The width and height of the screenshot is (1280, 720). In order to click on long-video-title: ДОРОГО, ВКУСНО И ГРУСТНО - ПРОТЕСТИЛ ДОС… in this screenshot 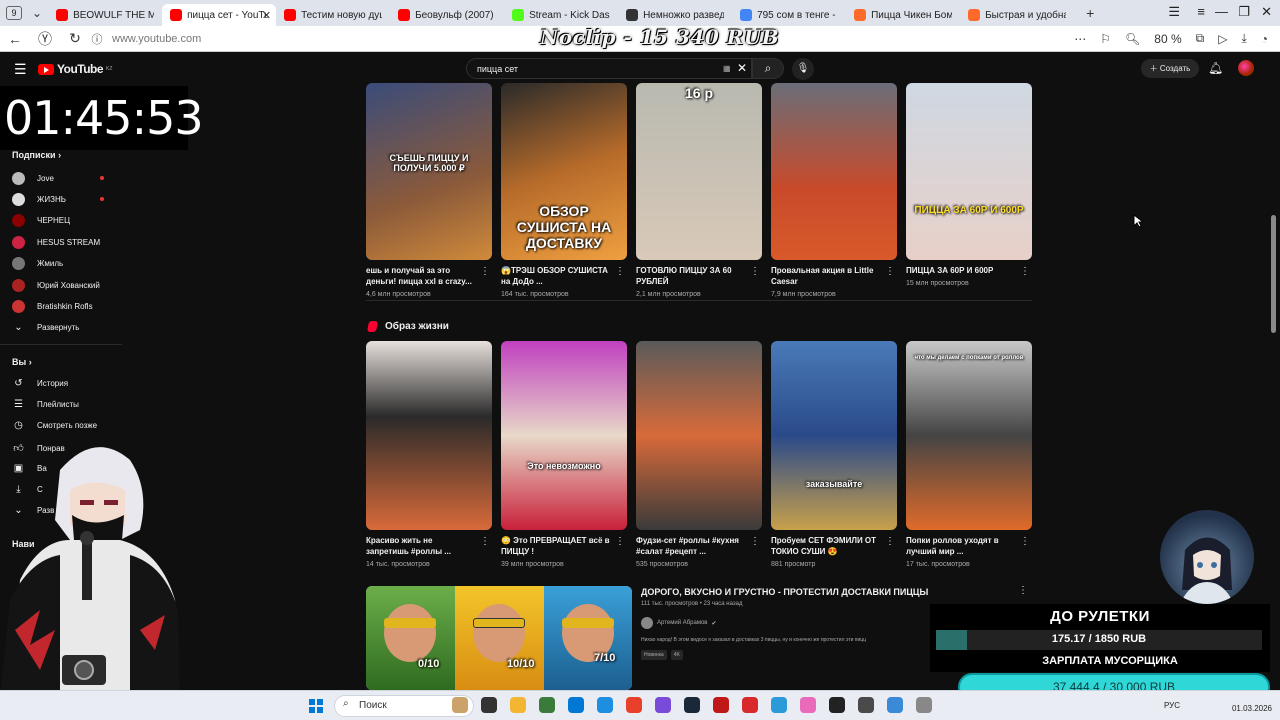, I will do `click(791, 592)`.